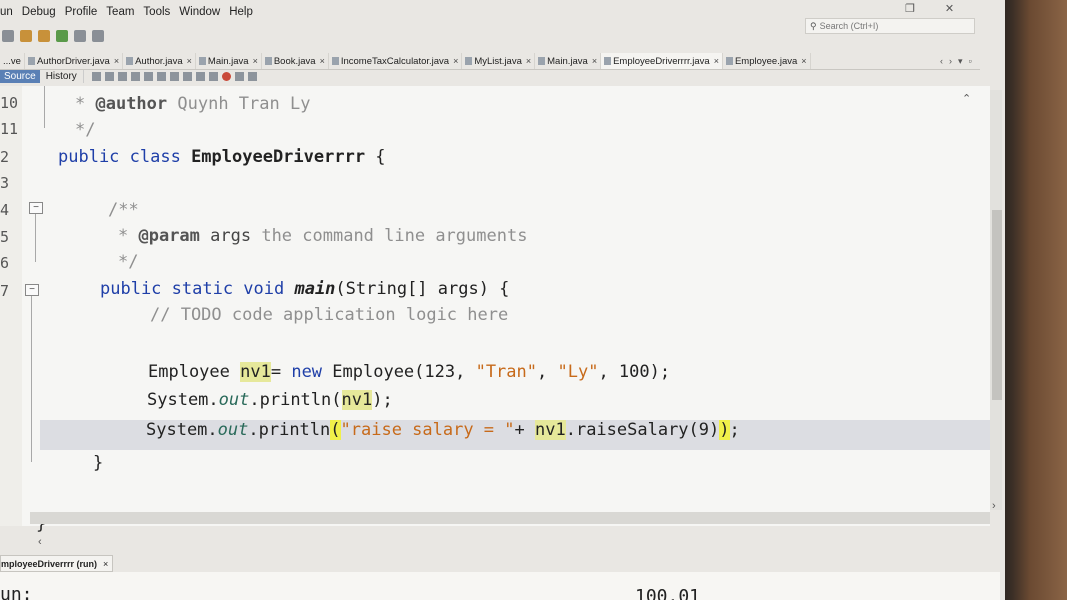 The height and width of the screenshot is (600, 1067). What do you see at coordinates (20, 76) in the screenshot?
I see `tab-source: Source` at bounding box center [20, 76].